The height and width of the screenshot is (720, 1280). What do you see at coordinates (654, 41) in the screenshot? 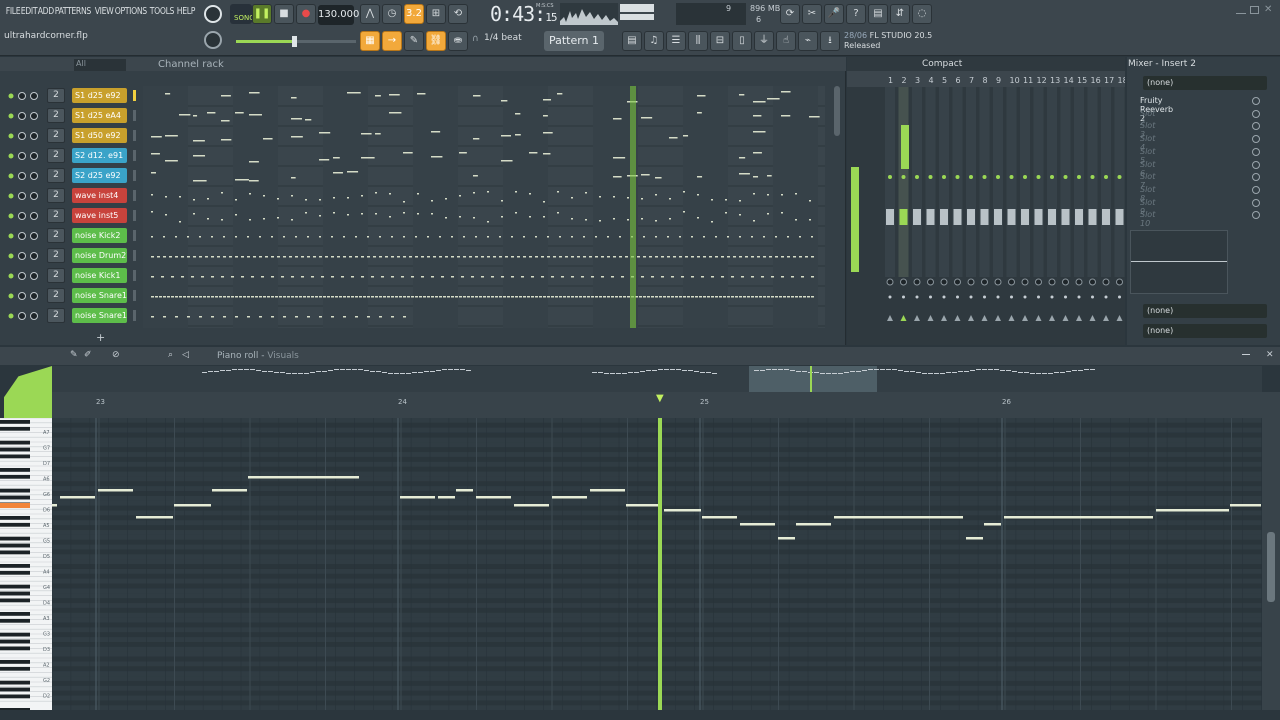
I see `piano-roll-button: ♫` at bounding box center [654, 41].